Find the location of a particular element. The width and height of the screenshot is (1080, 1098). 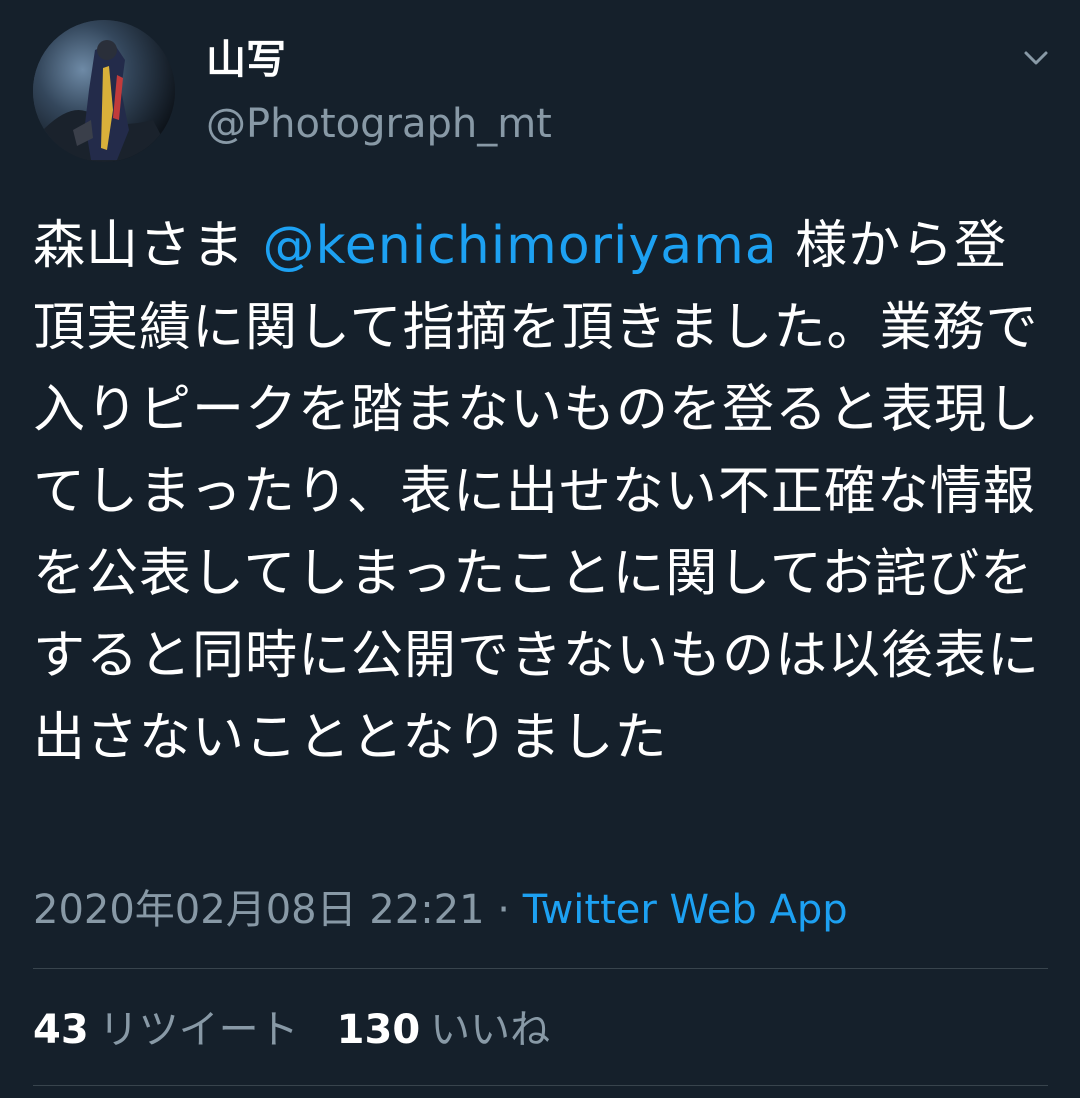

likes-count: 130 is located at coordinates (378, 1030).